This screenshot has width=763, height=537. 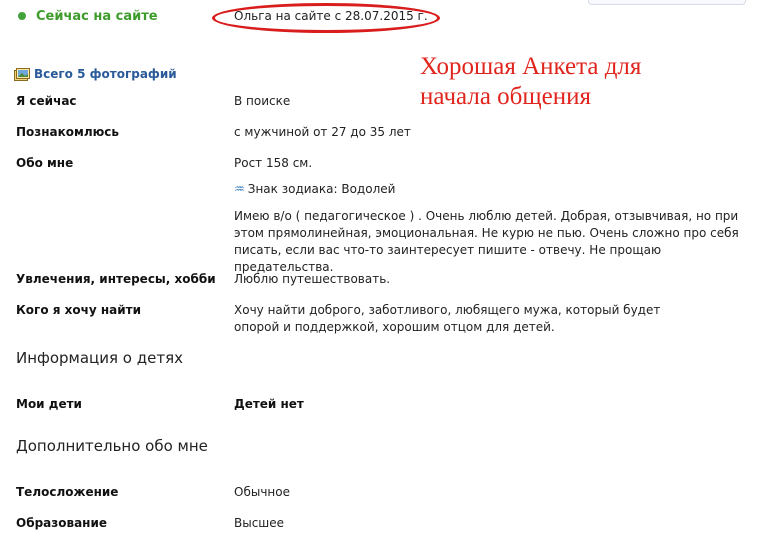 I want to click on photos-link-row: Всего 5 фотографий, so click(x=95, y=74).